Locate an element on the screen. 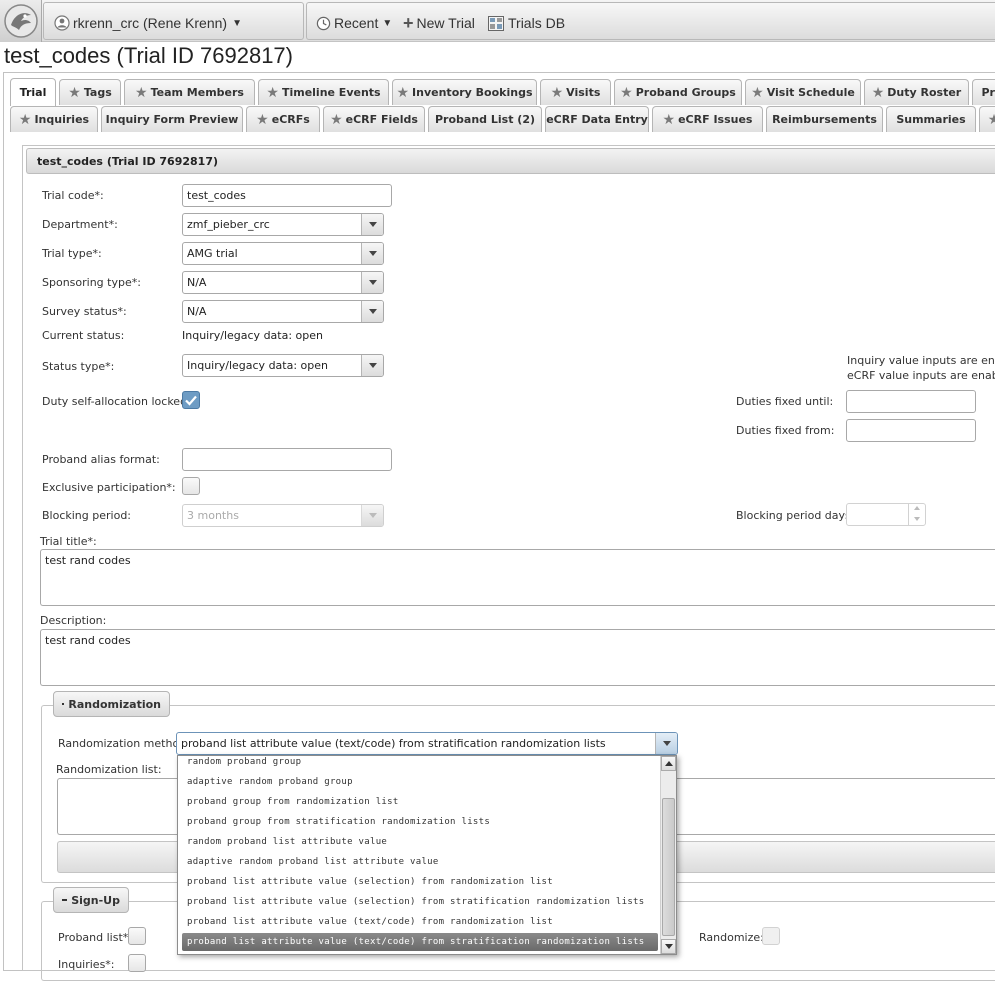 The width and height of the screenshot is (995, 981). tab-more: ★ is located at coordinates (987, 119).